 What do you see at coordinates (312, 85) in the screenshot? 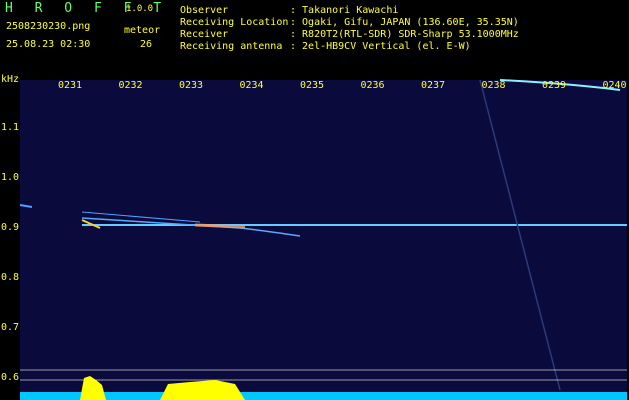
I see `time-tick-label: 0235` at bounding box center [312, 85].